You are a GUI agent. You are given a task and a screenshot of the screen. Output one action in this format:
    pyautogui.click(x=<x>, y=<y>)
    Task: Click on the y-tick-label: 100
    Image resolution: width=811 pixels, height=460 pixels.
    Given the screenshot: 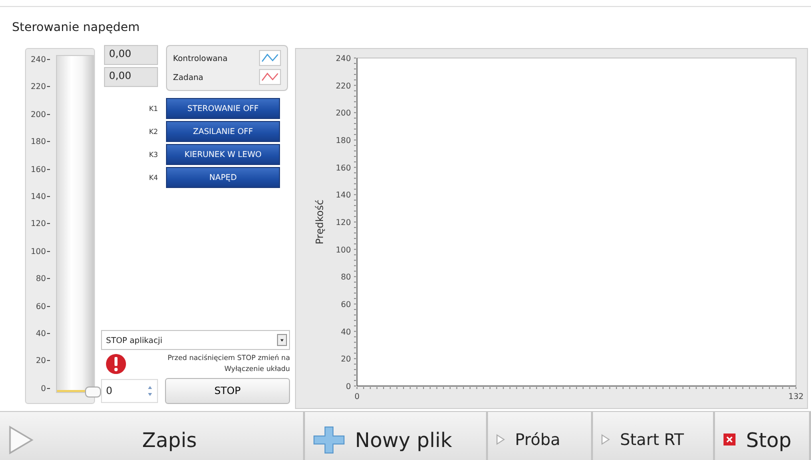 What is the action you would take?
    pyautogui.click(x=343, y=249)
    